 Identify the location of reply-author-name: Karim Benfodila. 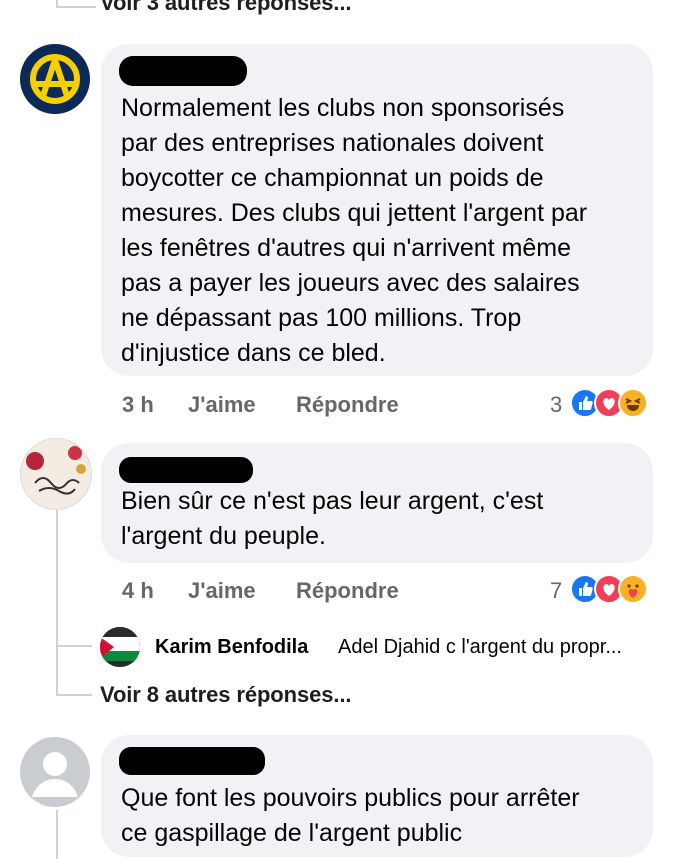
(231, 647).